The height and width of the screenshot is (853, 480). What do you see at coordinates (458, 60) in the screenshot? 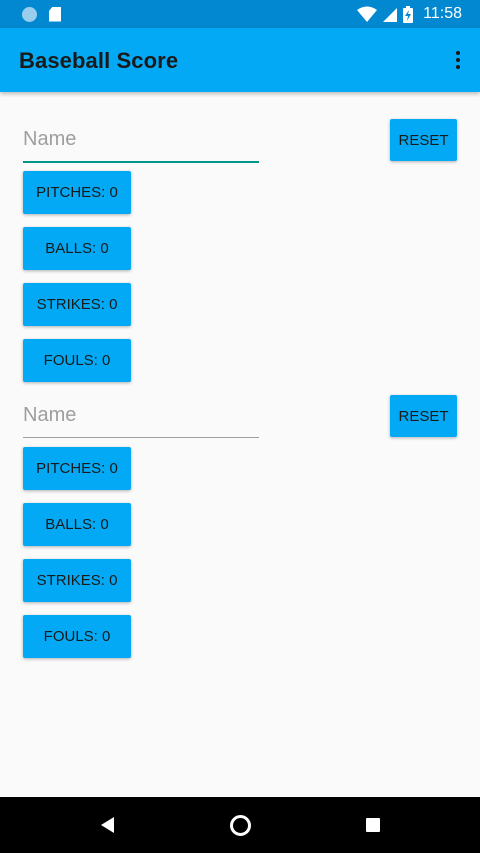
I see `overflow-menu-icon` at bounding box center [458, 60].